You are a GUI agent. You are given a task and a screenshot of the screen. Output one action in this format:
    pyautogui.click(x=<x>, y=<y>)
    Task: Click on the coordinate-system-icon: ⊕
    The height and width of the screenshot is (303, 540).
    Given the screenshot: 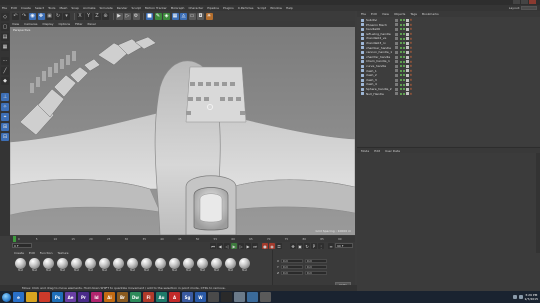 What is the action you would take?
    pyautogui.click(x=105, y=16)
    